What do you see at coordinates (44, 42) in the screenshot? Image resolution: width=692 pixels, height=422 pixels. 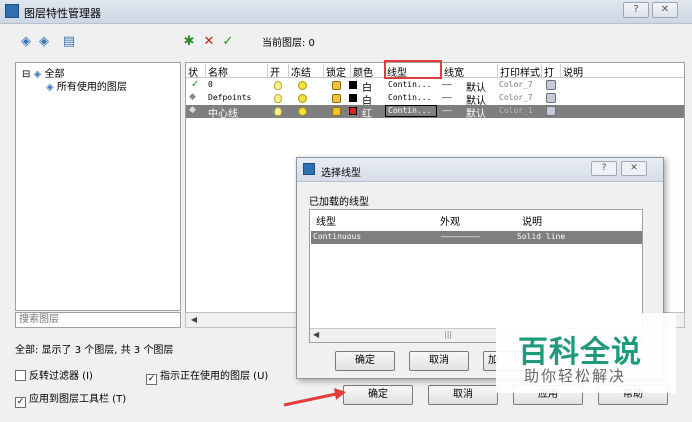 I see `new-group-filter-icon: ◈` at bounding box center [44, 42].